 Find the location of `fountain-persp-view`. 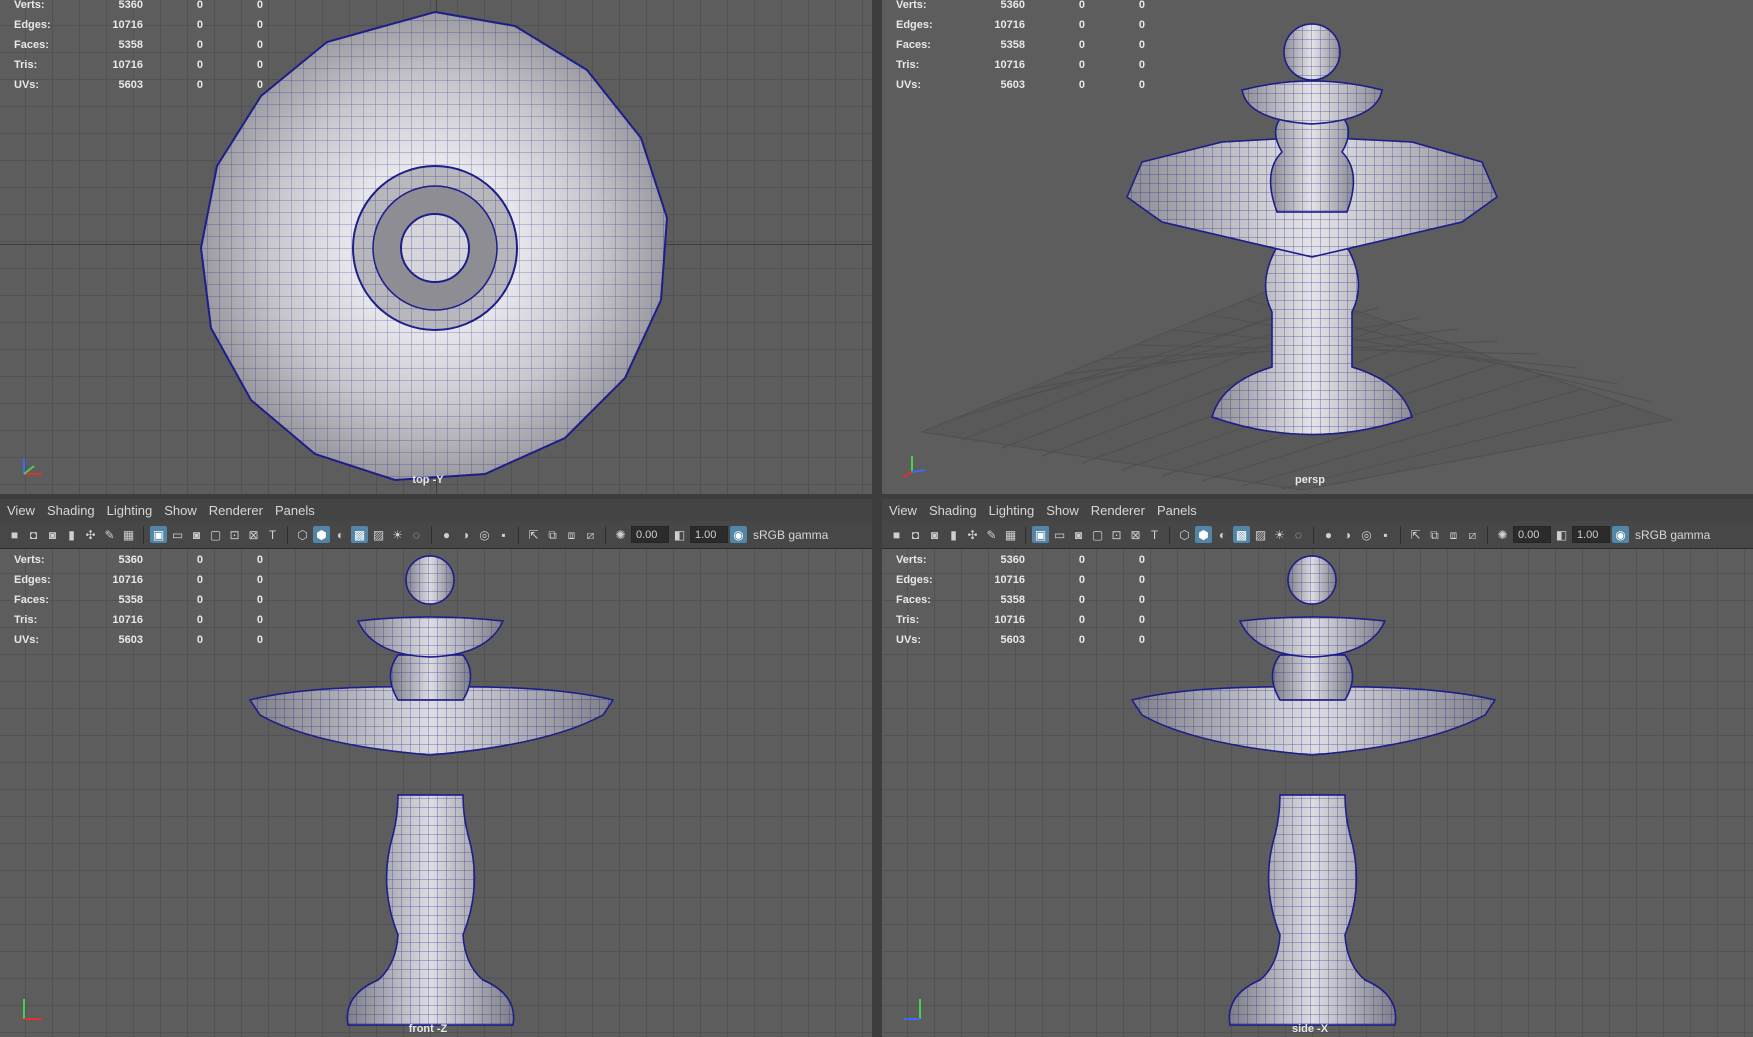

fountain-persp-view is located at coordinates (1312, 242).